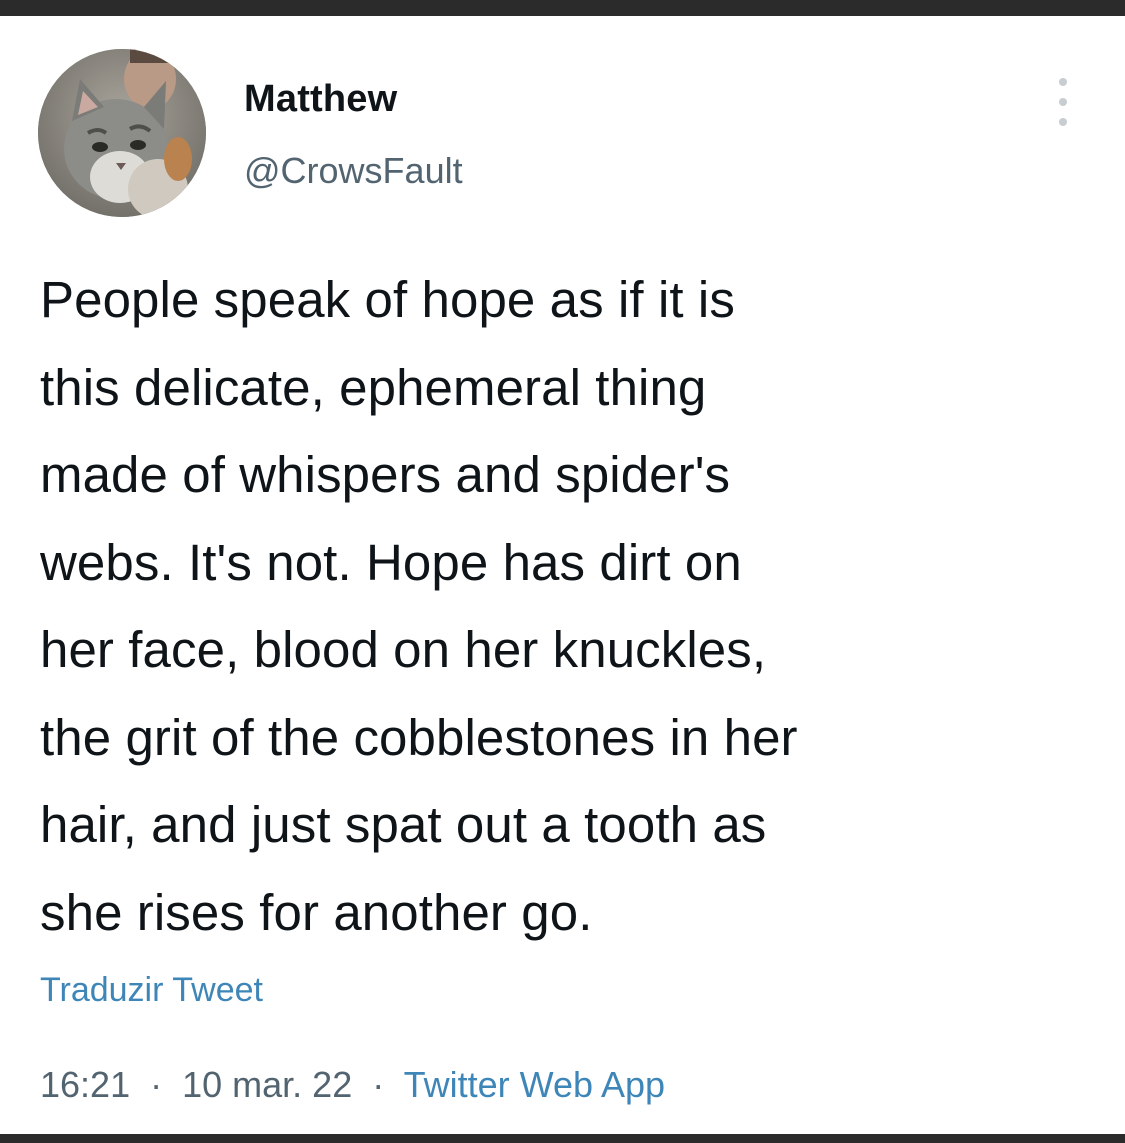 This screenshot has height=1143, width=1125. Describe the element at coordinates (373, 387) in the screenshot. I see `tweet-text-line: this delicate, ephemeral thing` at that location.